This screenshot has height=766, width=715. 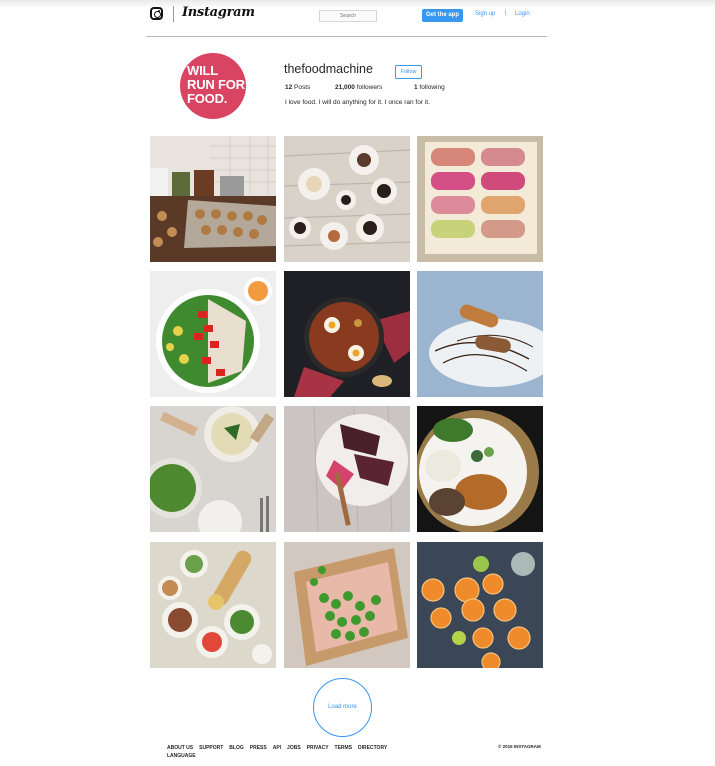 I want to click on footer-link-privacy: PRIVACY, so click(x=318, y=748).